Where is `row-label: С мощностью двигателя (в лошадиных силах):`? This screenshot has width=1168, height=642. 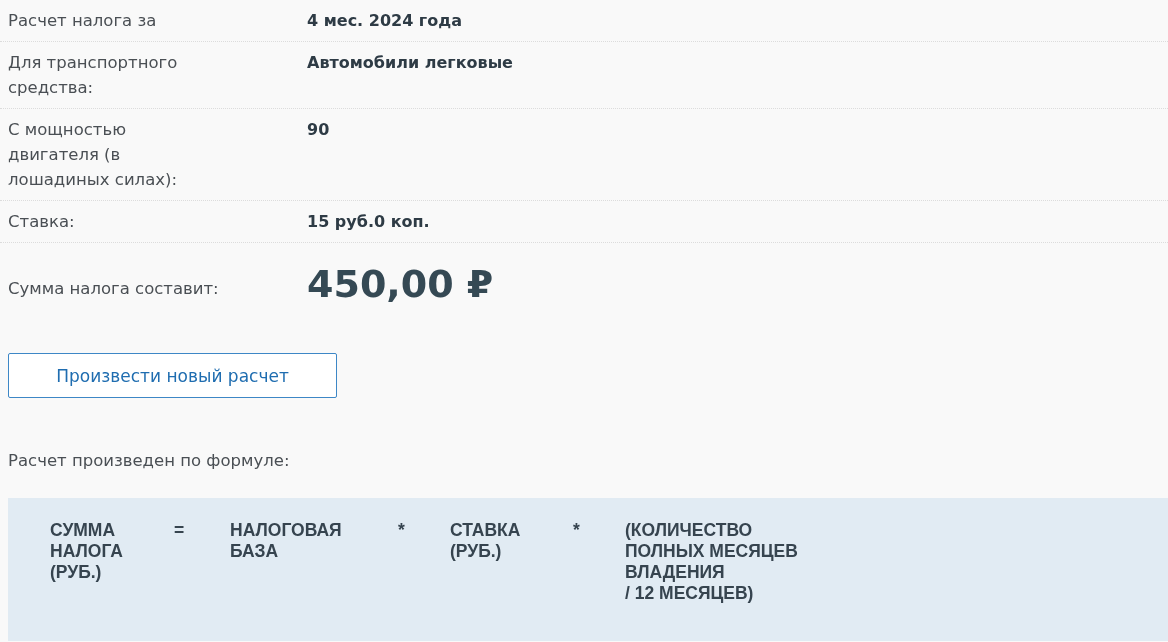
row-label: С мощностью двигателя (в лошадиных силах): is located at coordinates (93, 155).